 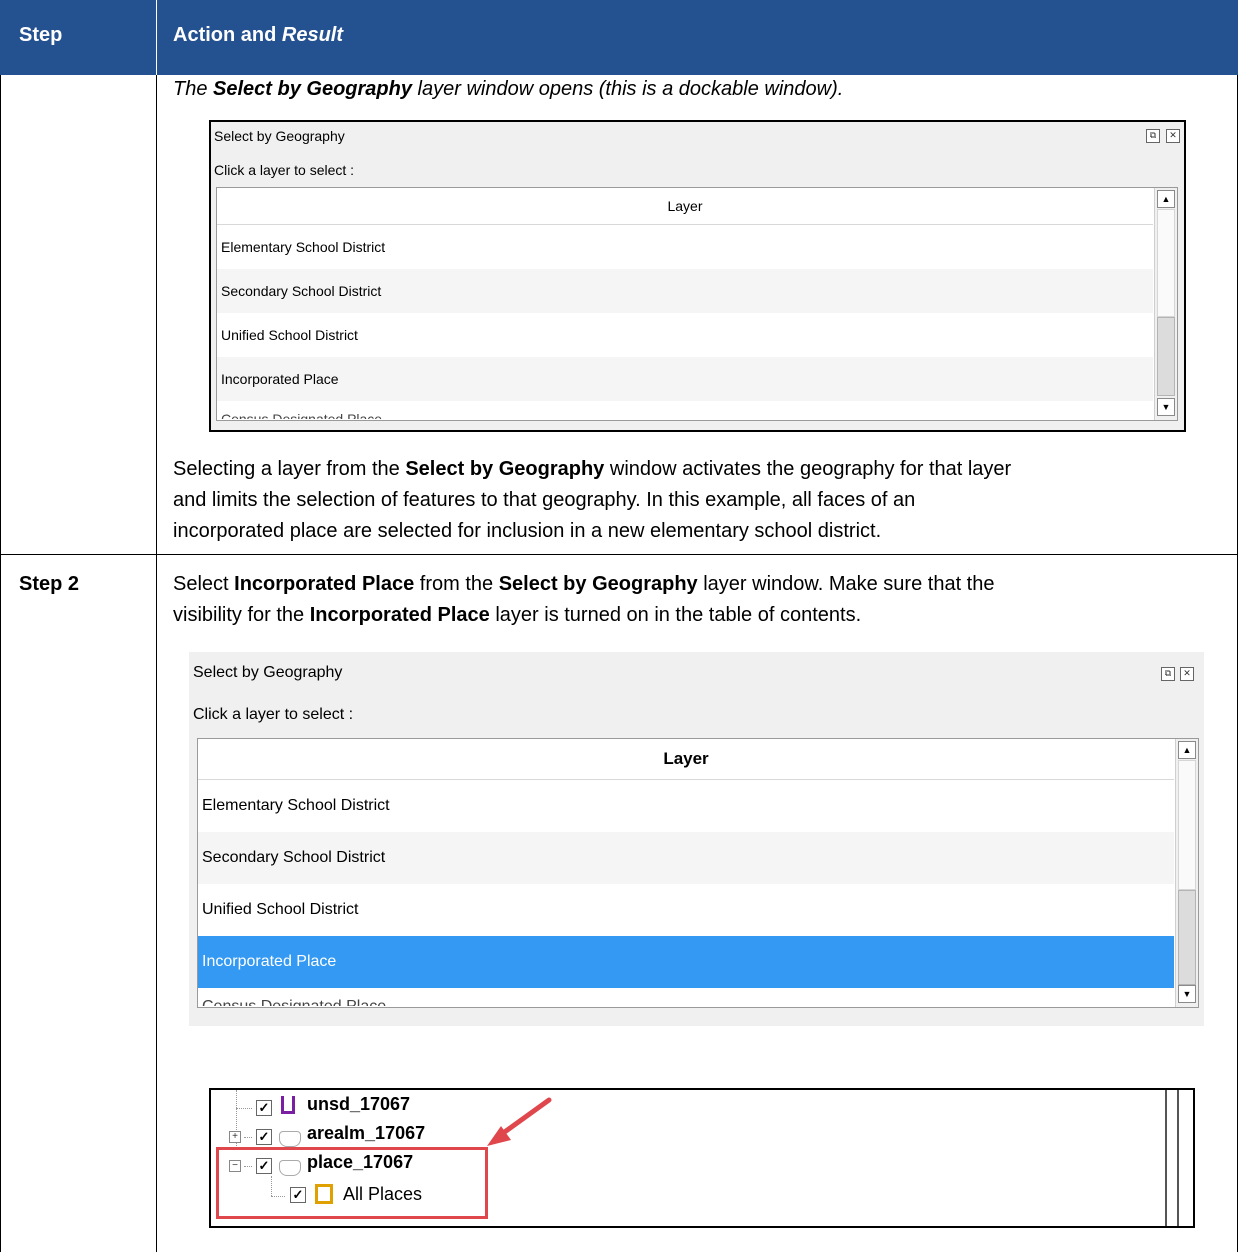 What do you see at coordinates (456, 584) in the screenshot?
I see `instr-c: from the` at bounding box center [456, 584].